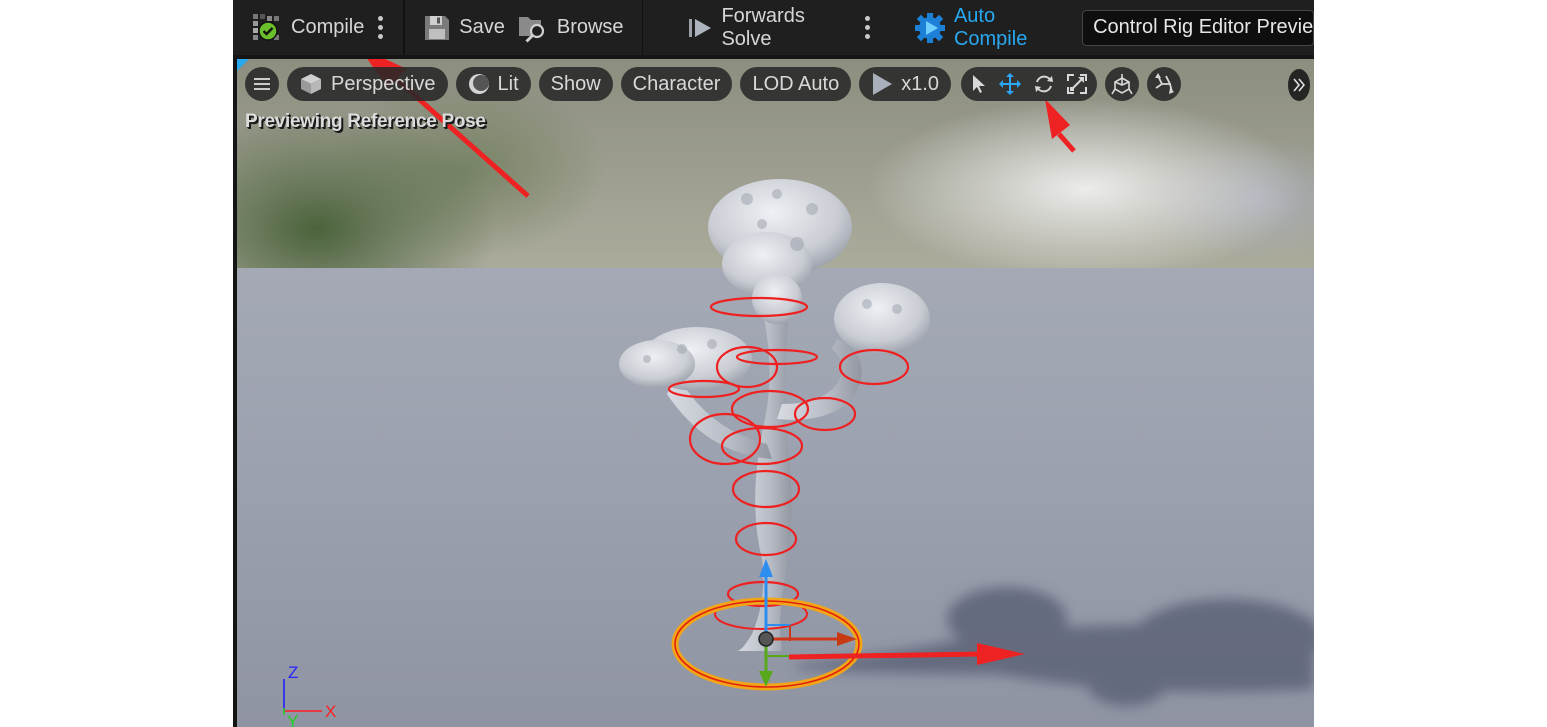 The height and width of the screenshot is (727, 1547). Describe the element at coordinates (882, 84) in the screenshot. I see `play-icon` at that location.